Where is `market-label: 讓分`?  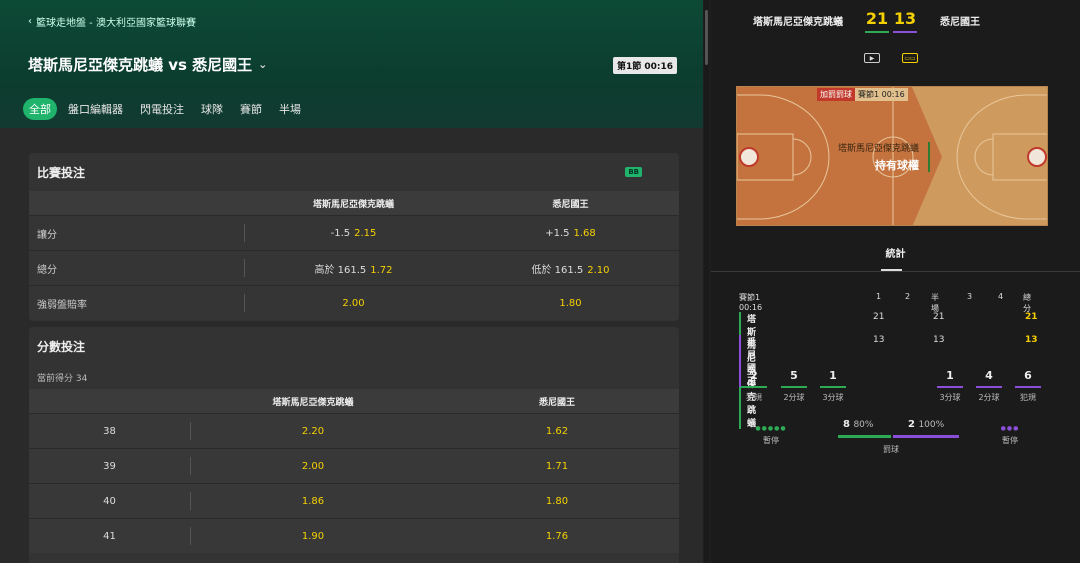 market-label: 讓分 is located at coordinates (137, 233).